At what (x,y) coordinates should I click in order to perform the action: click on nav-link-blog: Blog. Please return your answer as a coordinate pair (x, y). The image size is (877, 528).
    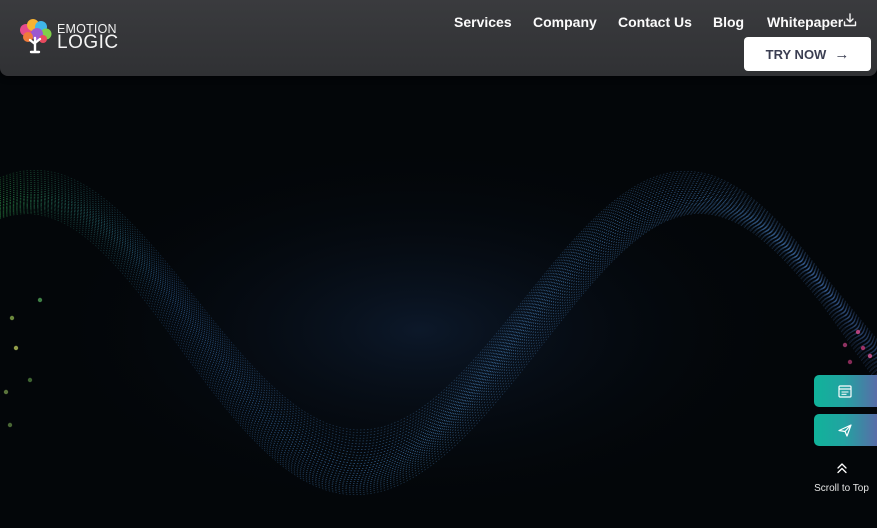
    Looking at the image, I should click on (728, 22).